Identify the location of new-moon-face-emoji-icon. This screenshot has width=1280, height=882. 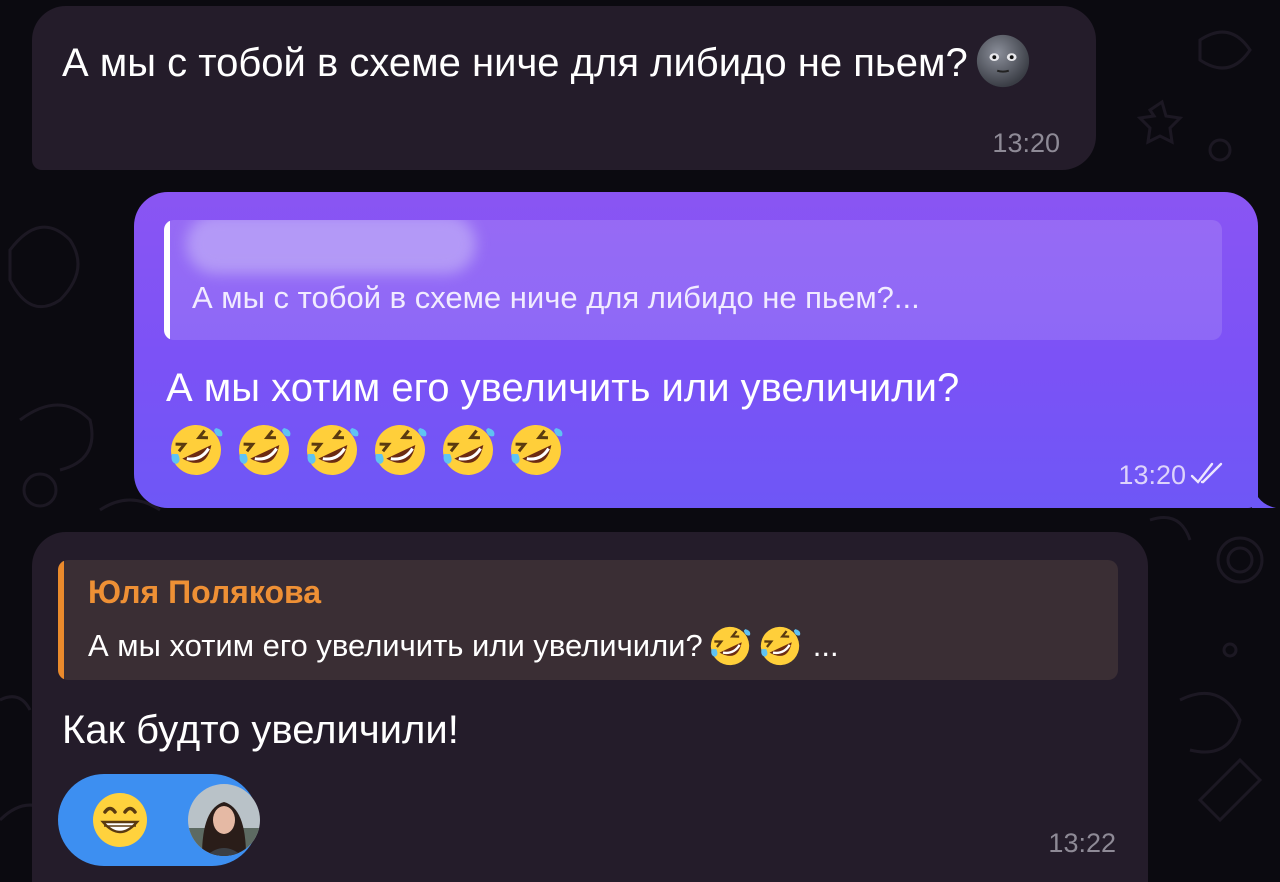
(1002, 61).